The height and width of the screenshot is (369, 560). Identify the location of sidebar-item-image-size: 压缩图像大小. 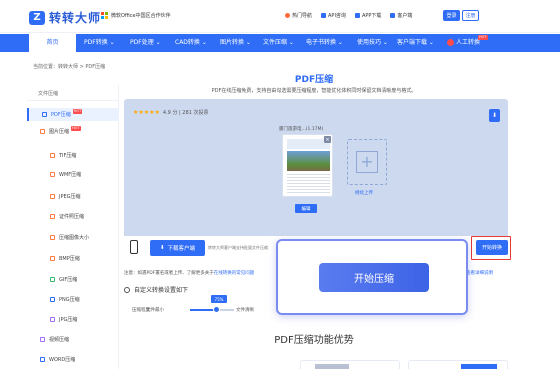
(69, 237).